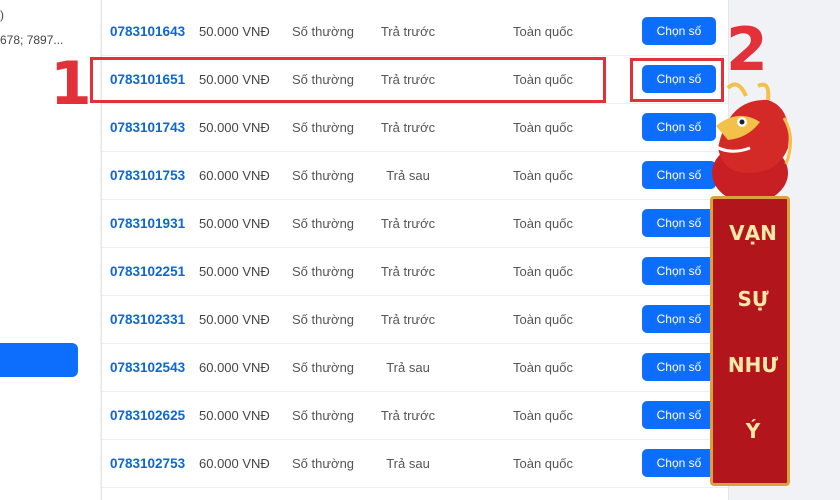 The width and height of the screenshot is (840, 500). I want to click on phone-number: 0783101931, so click(147, 224).